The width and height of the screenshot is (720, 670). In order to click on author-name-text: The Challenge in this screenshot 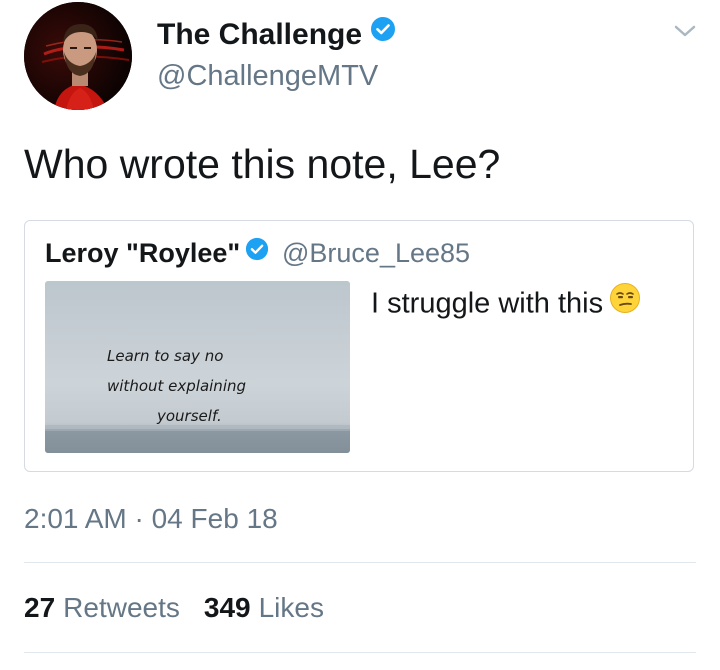, I will do `click(260, 34)`.